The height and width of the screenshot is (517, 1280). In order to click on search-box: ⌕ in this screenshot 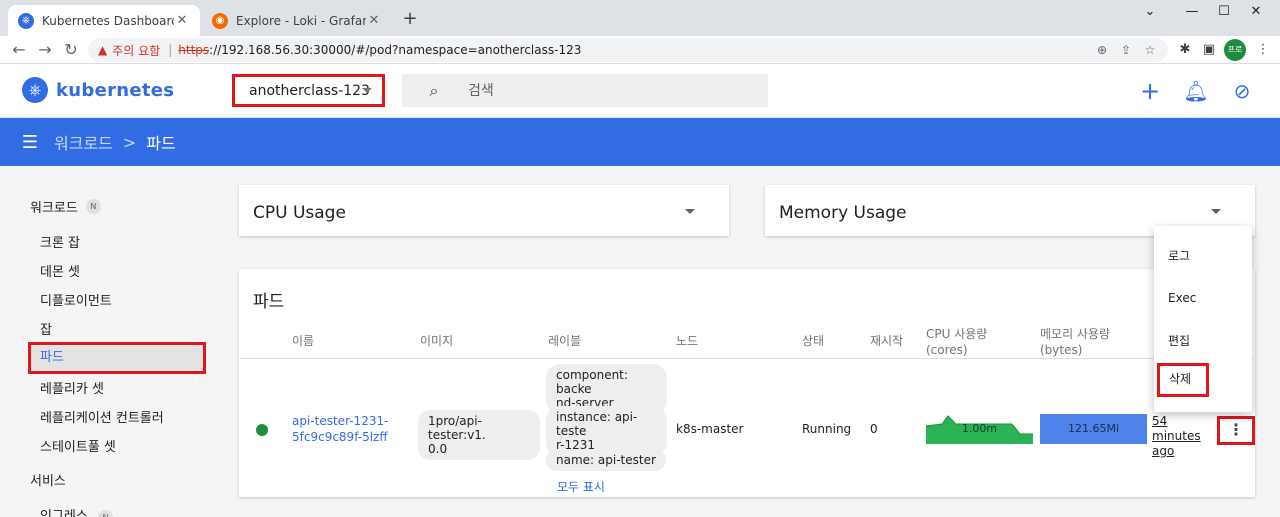, I will do `click(585, 90)`.